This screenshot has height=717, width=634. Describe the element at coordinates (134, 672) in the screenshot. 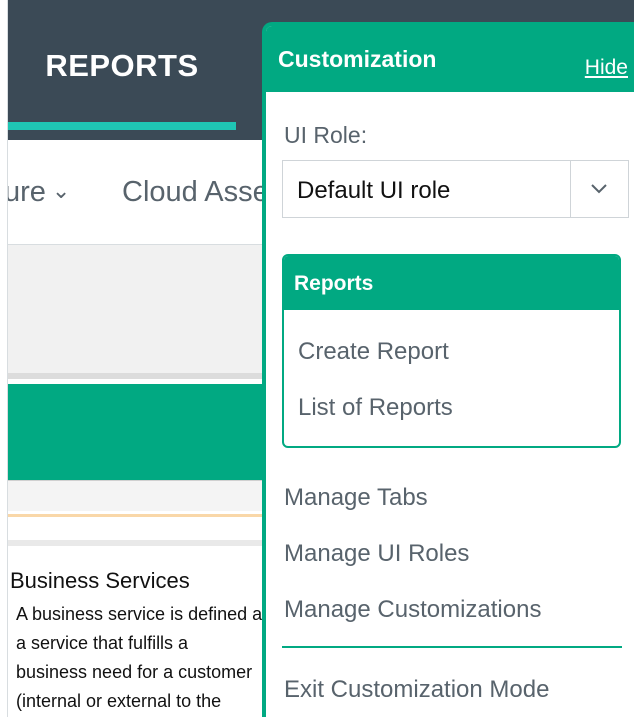

I see `description-line: business need for a customer` at that location.